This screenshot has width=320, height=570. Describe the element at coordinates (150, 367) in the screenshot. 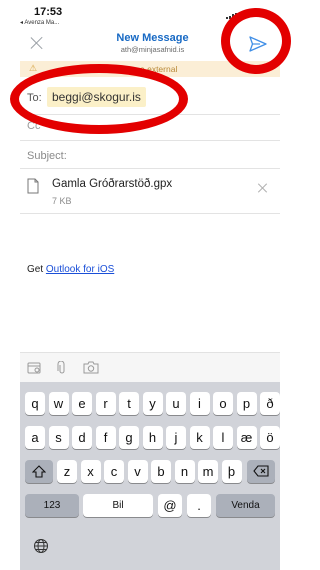

I see `attachment-toolbar` at that location.